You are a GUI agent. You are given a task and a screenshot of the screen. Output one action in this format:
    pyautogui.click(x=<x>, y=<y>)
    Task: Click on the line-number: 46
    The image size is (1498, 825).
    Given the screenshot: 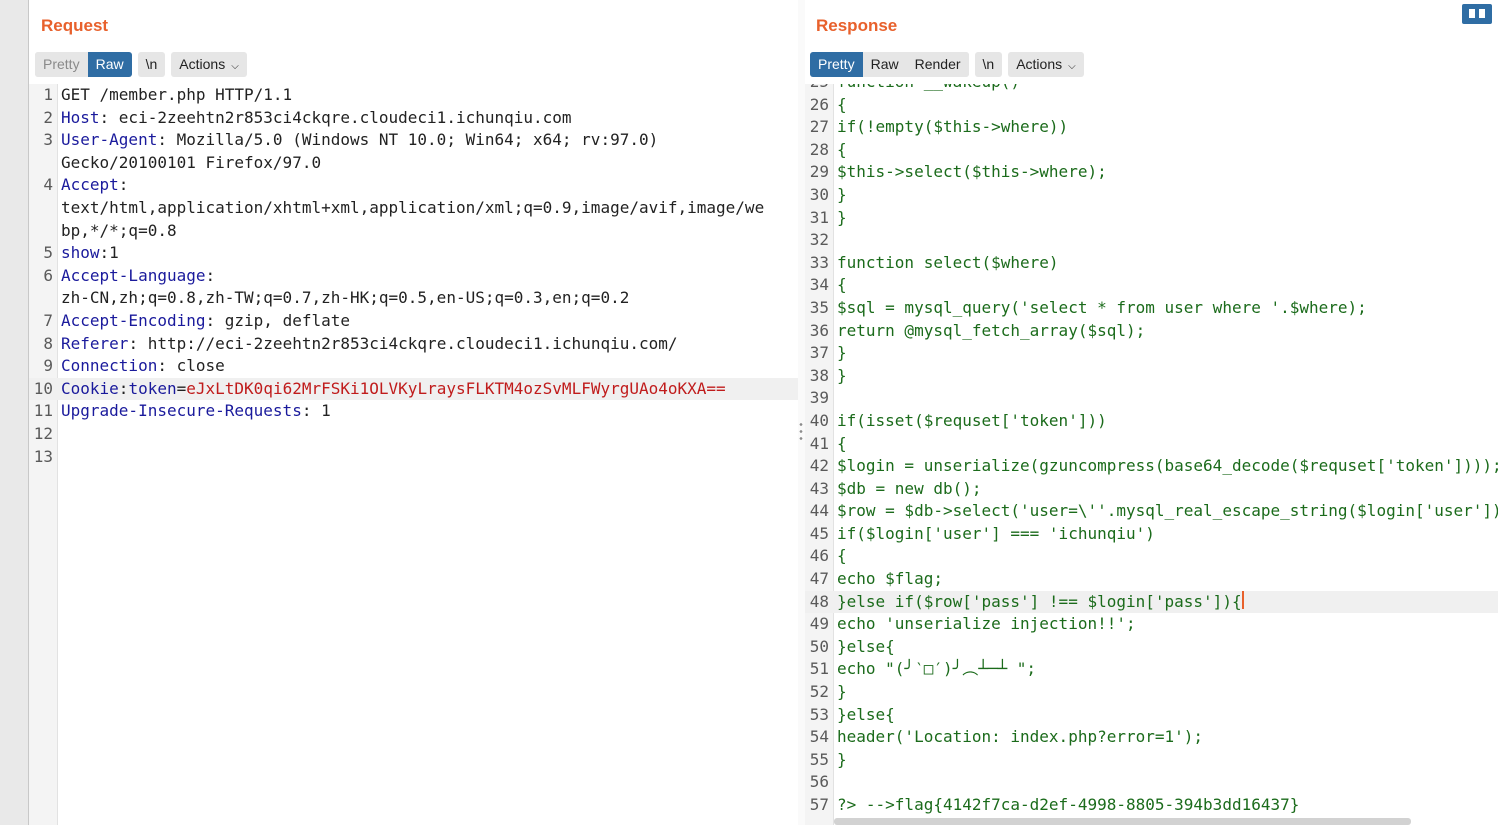 What is the action you would take?
    pyautogui.click(x=819, y=556)
    